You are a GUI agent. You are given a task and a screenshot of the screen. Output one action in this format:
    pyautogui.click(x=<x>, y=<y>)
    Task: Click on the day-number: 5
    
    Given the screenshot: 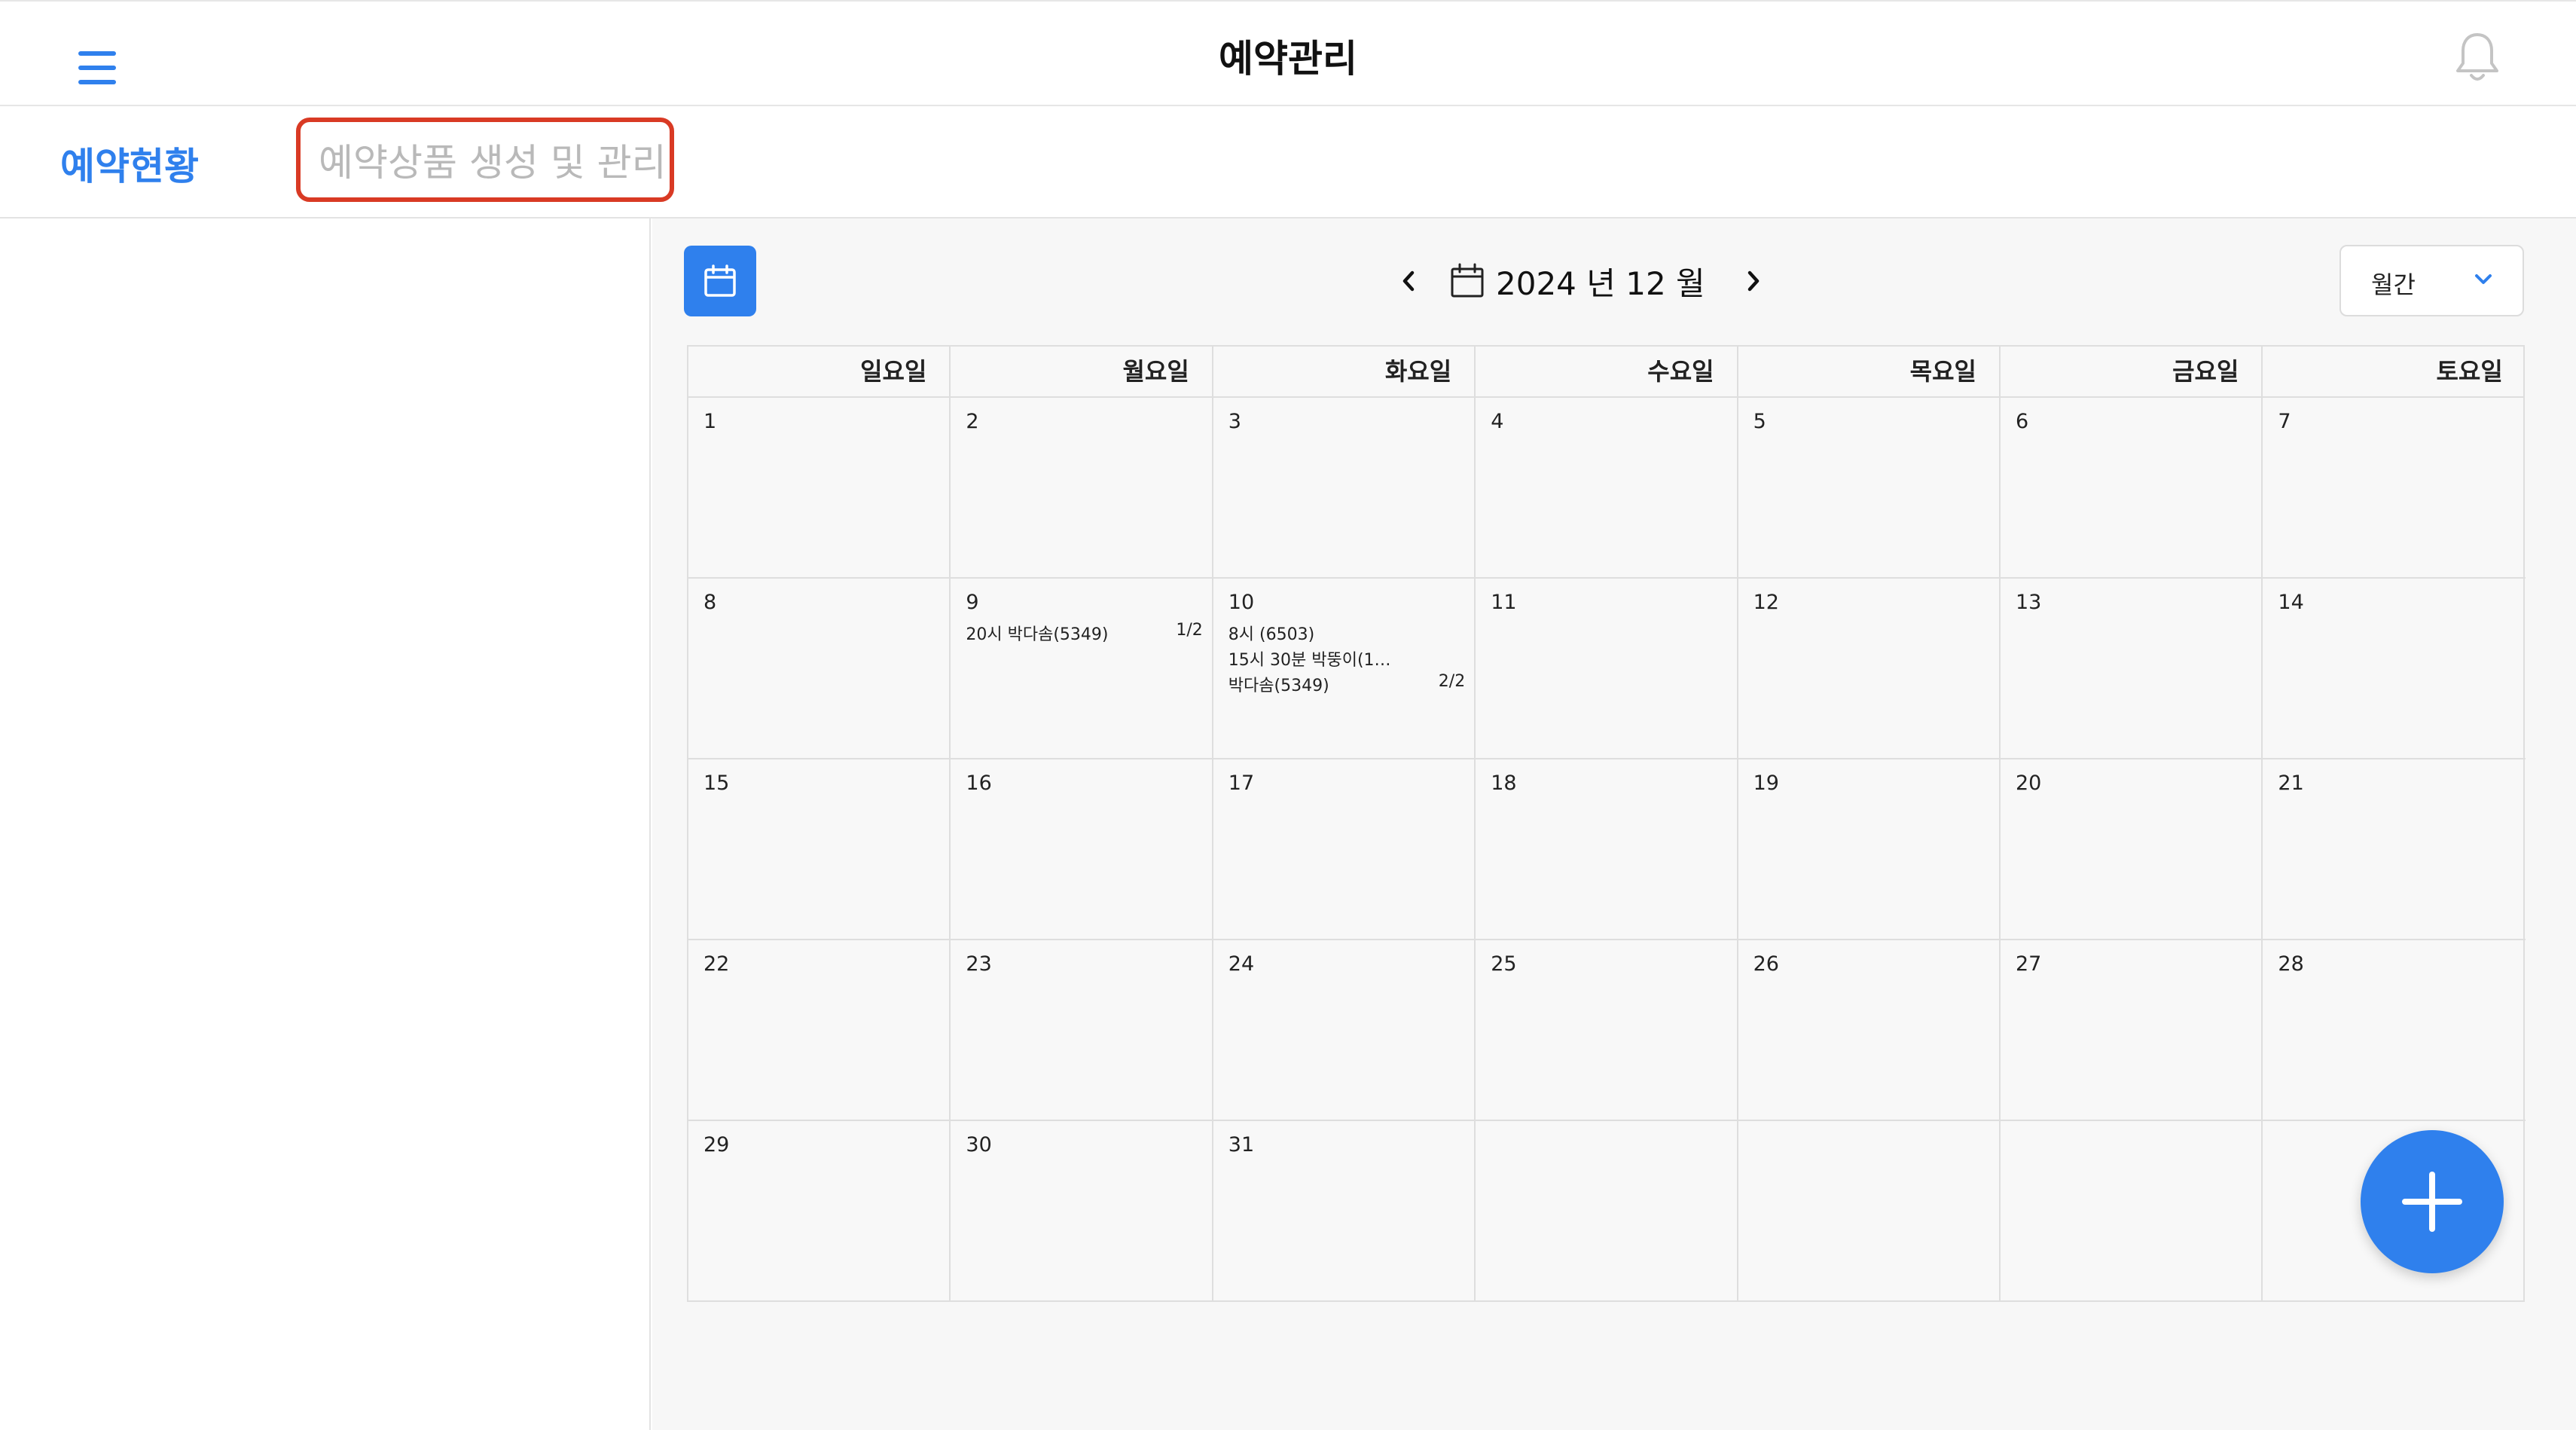 What is the action you would take?
    pyautogui.click(x=1760, y=422)
    